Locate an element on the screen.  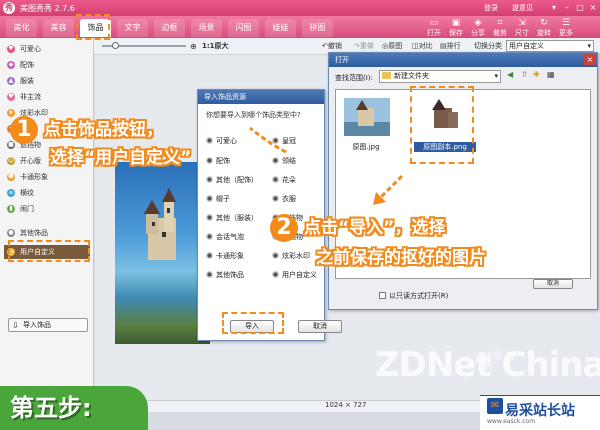
share-button: ◈ 分享 is located at coordinates (478, 27).